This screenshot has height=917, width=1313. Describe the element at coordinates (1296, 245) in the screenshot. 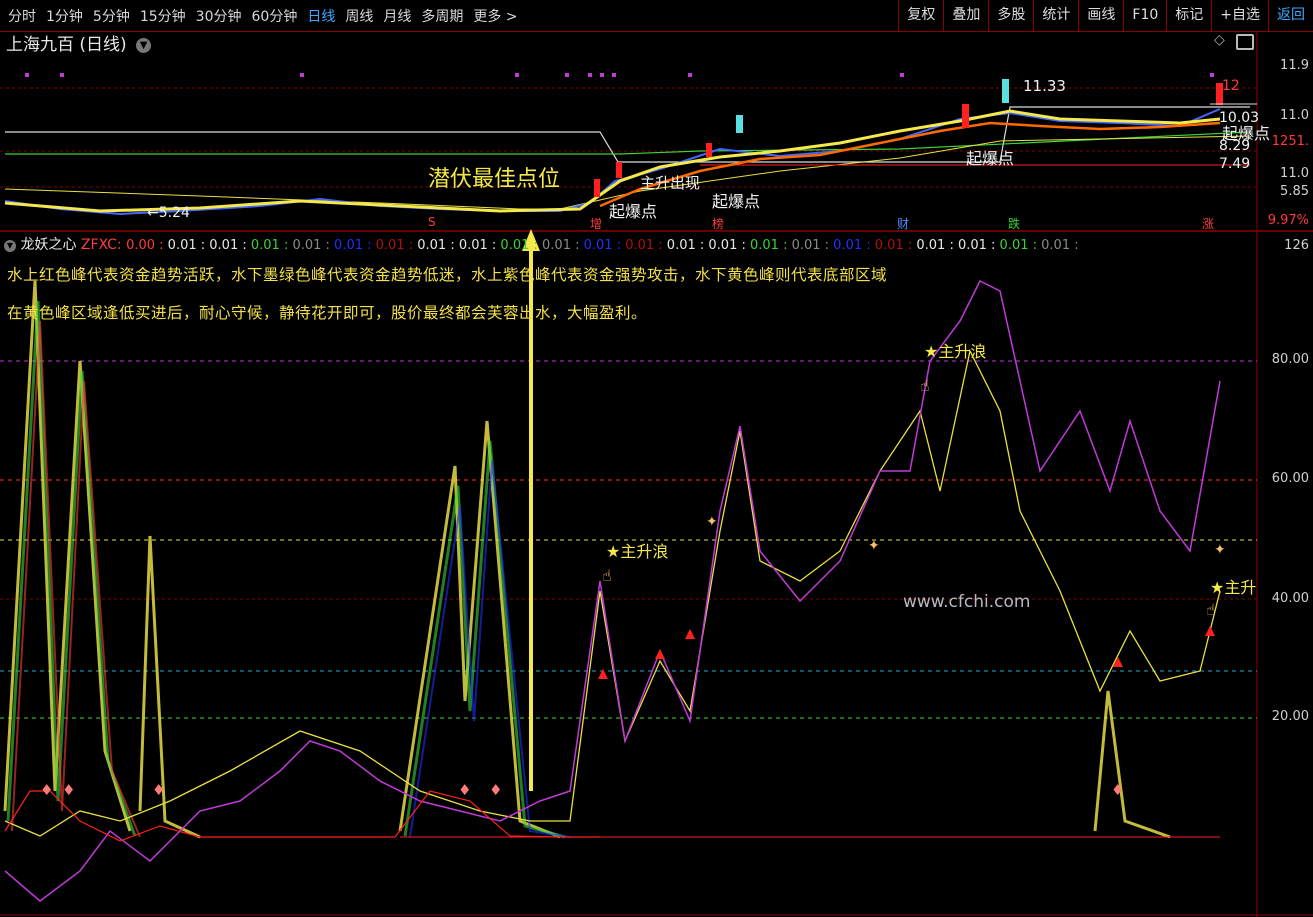

I see `ind-ytick: 126` at that location.